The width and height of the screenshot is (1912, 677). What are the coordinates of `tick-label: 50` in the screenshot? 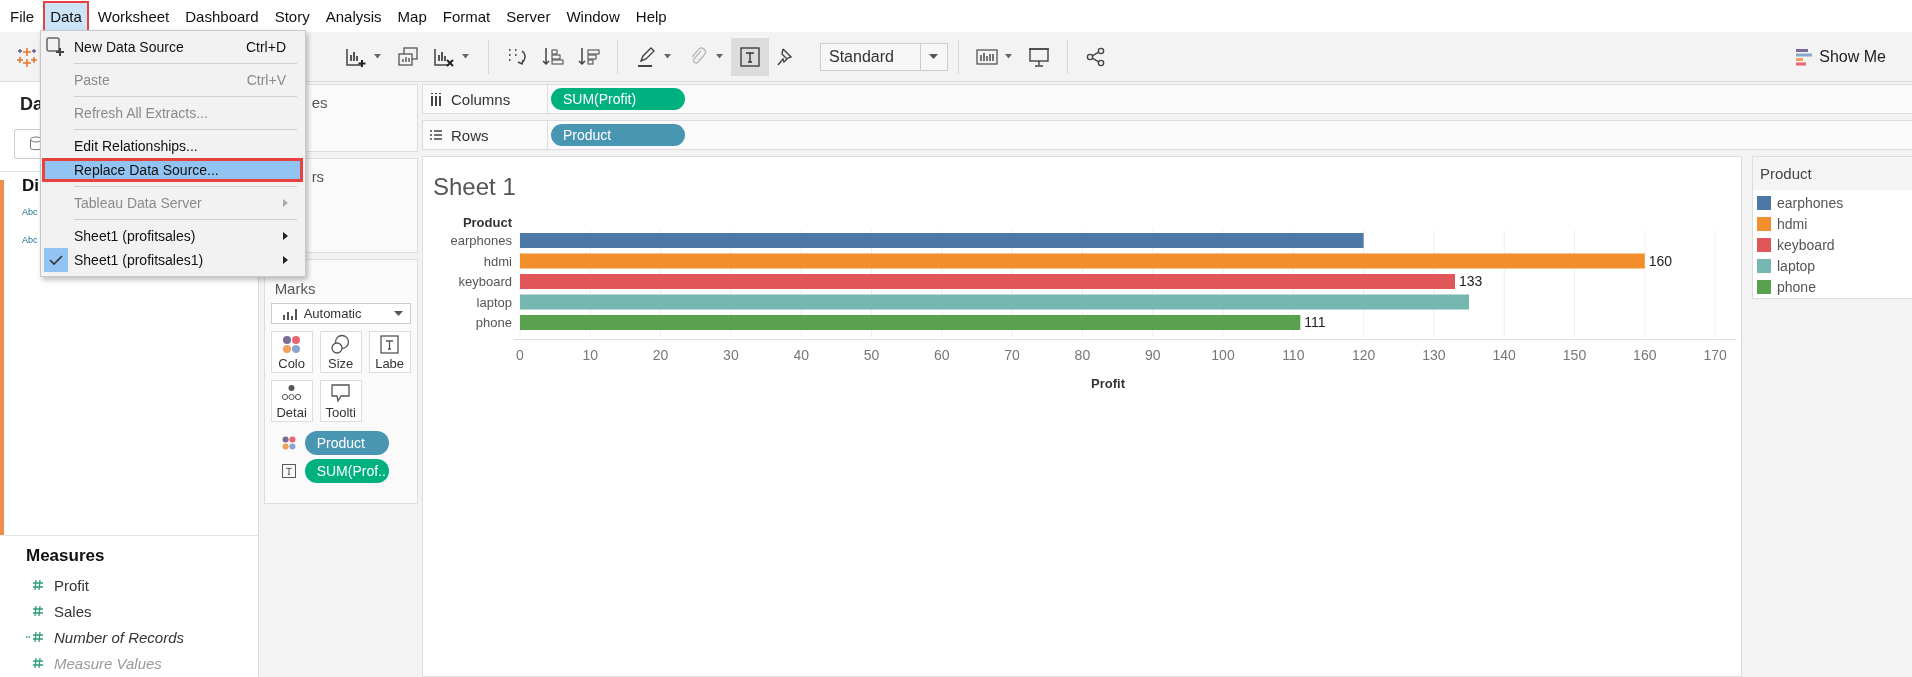 It's located at (871, 354).